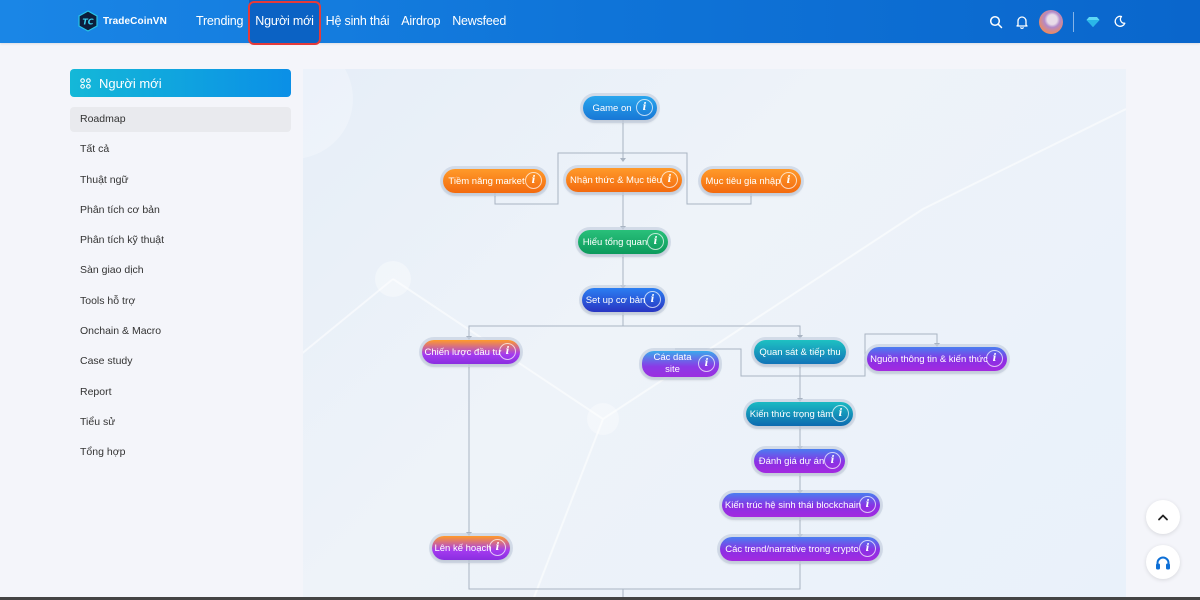 Image resolution: width=1200 pixels, height=600 pixels. Describe the element at coordinates (85, 83) in the screenshot. I see `grid-icon` at that location.